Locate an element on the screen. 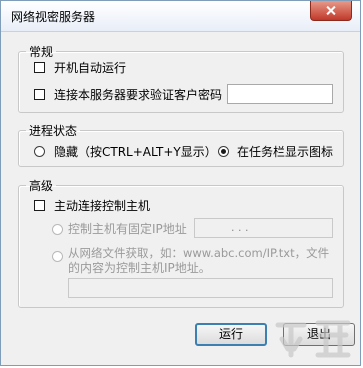  ip-address-separators: . . . is located at coordinates (240, 227).